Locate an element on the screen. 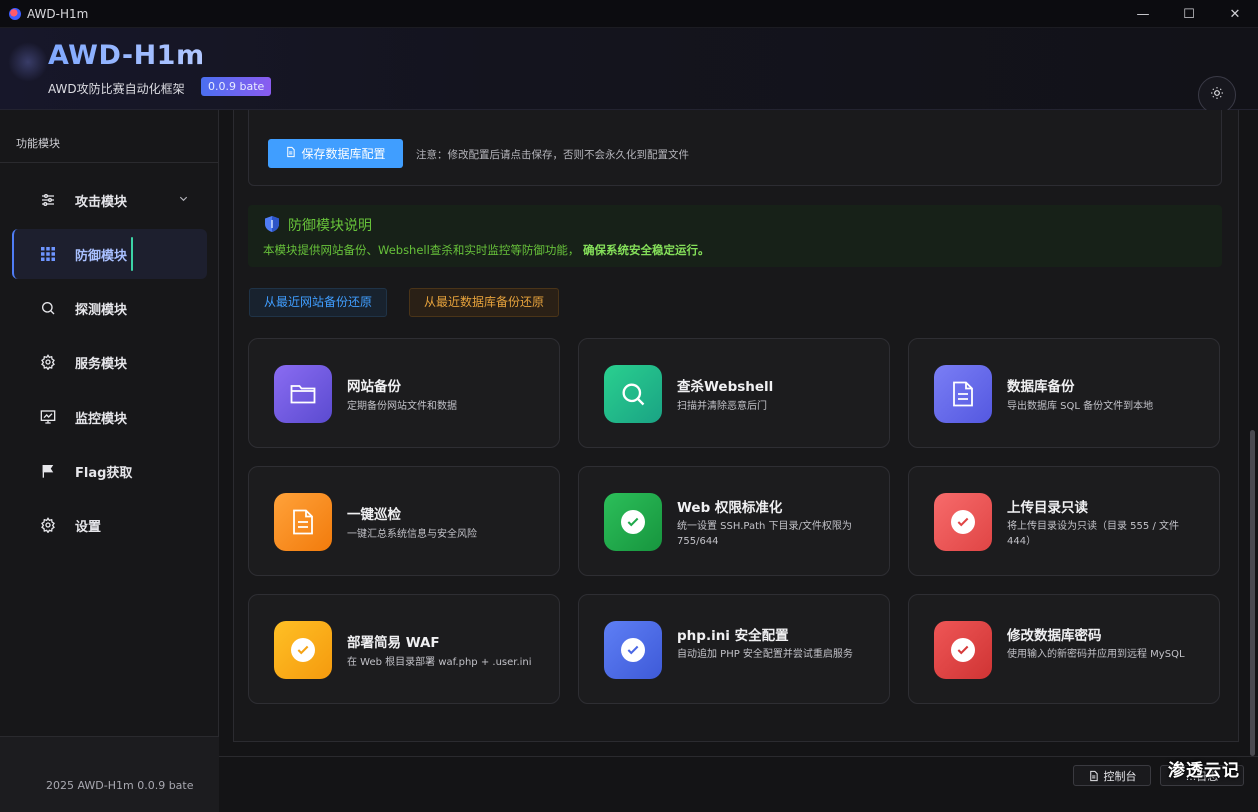 This screenshot has height=812, width=1258. tool-card-webshell-scan: 查杀Webshell 扫描并清除恶意后门 is located at coordinates (734, 393).